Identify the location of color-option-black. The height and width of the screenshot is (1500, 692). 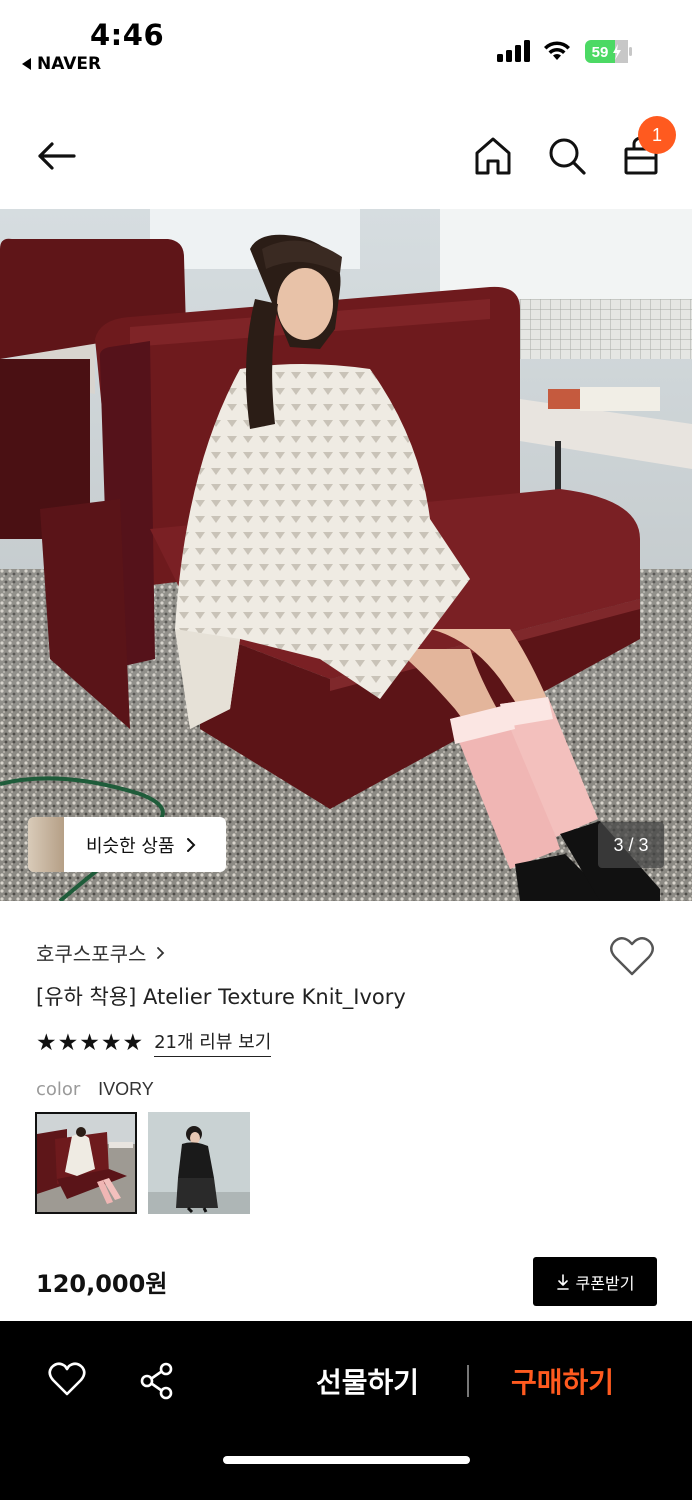
(199, 1163).